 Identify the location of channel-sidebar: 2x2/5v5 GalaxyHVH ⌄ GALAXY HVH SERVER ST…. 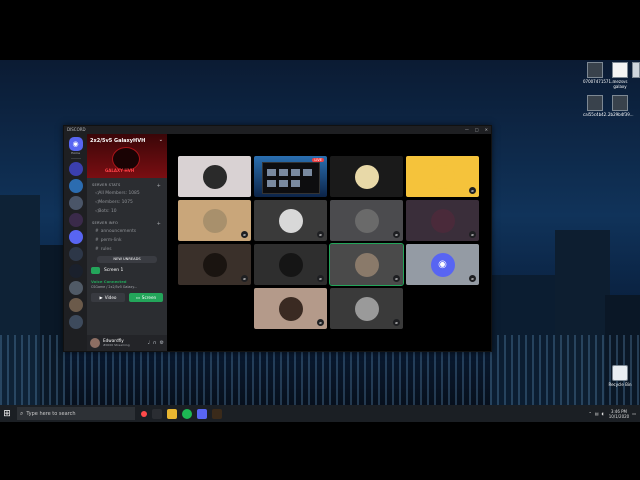
(127, 242).